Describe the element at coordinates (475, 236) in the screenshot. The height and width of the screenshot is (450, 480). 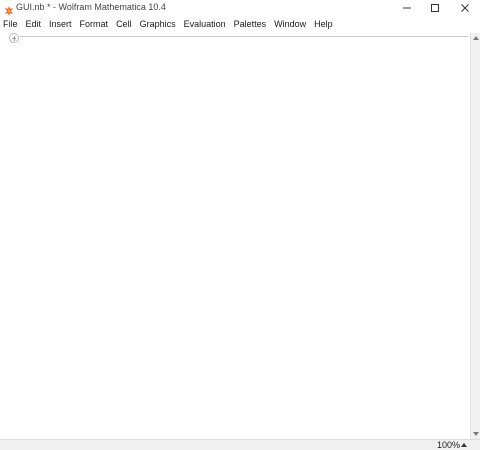
I see `vertical-scrollbar` at that location.